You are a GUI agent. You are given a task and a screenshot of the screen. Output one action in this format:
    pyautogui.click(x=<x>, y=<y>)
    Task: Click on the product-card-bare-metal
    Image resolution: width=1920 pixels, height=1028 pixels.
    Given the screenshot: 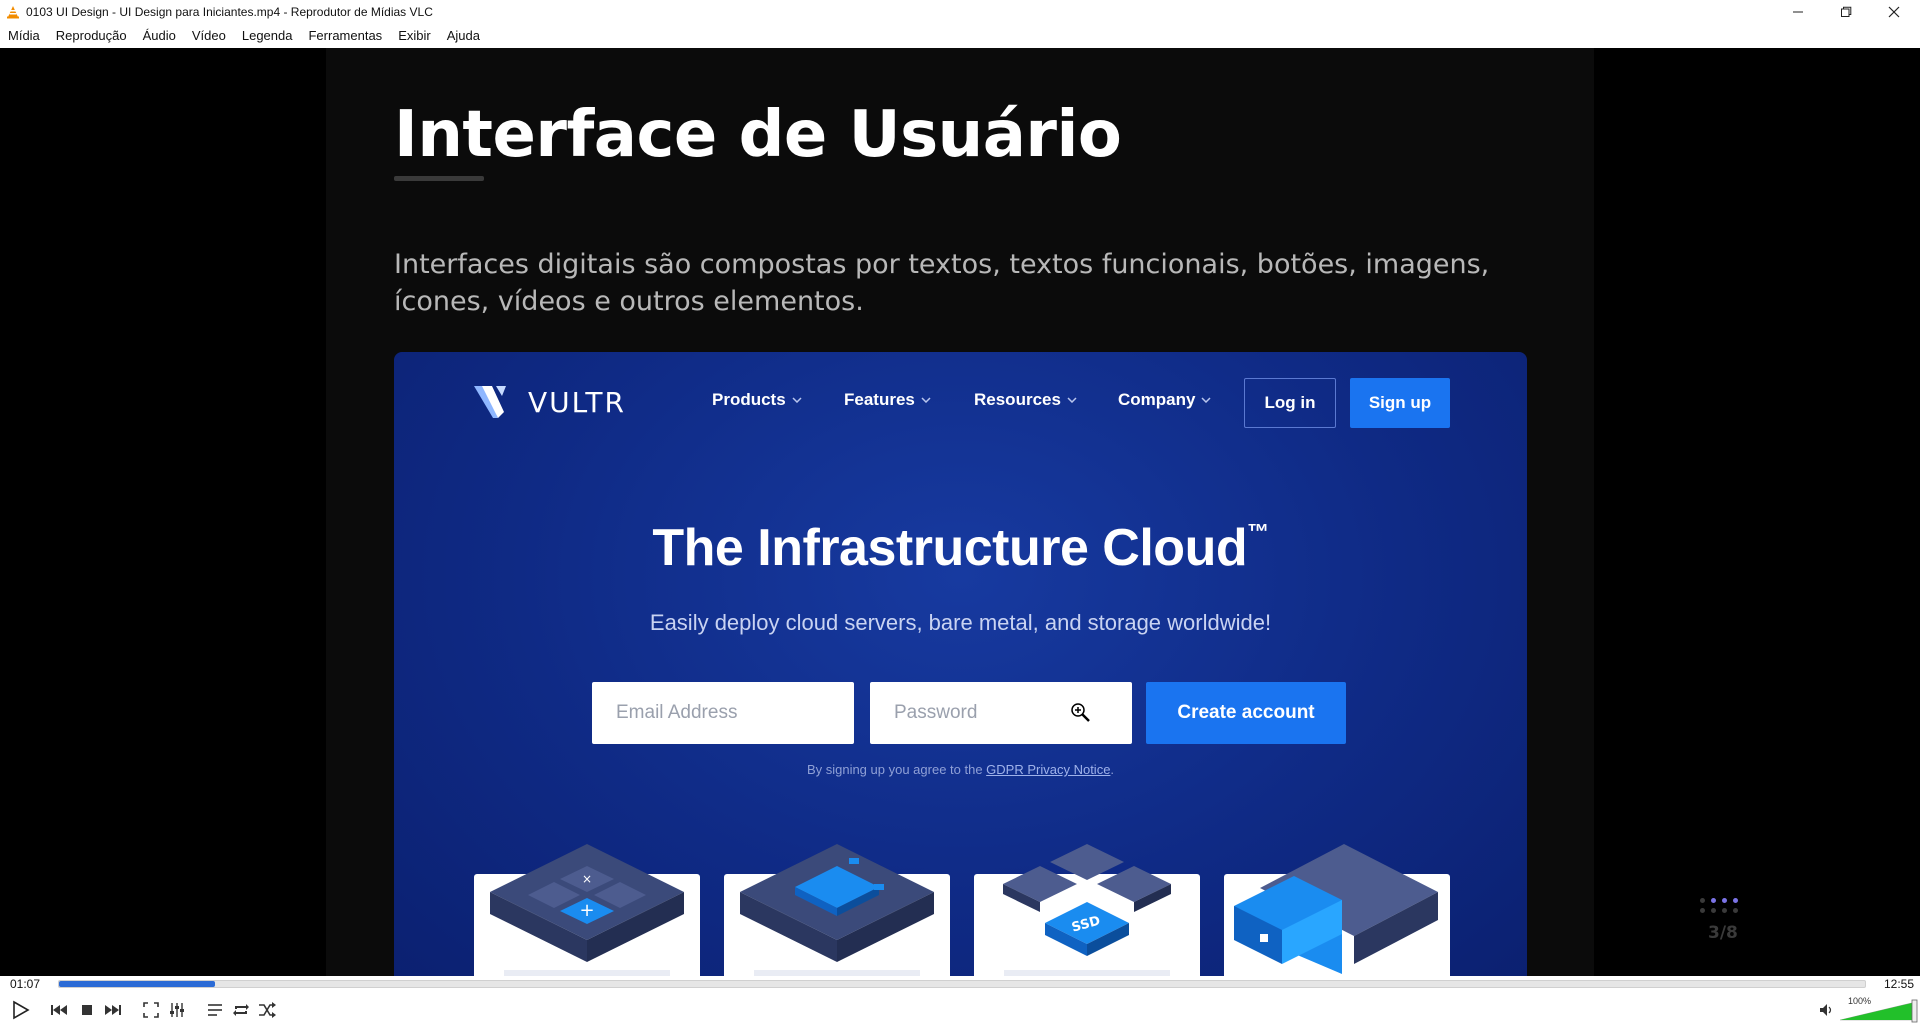 What is the action you would take?
    pyautogui.click(x=837, y=910)
    